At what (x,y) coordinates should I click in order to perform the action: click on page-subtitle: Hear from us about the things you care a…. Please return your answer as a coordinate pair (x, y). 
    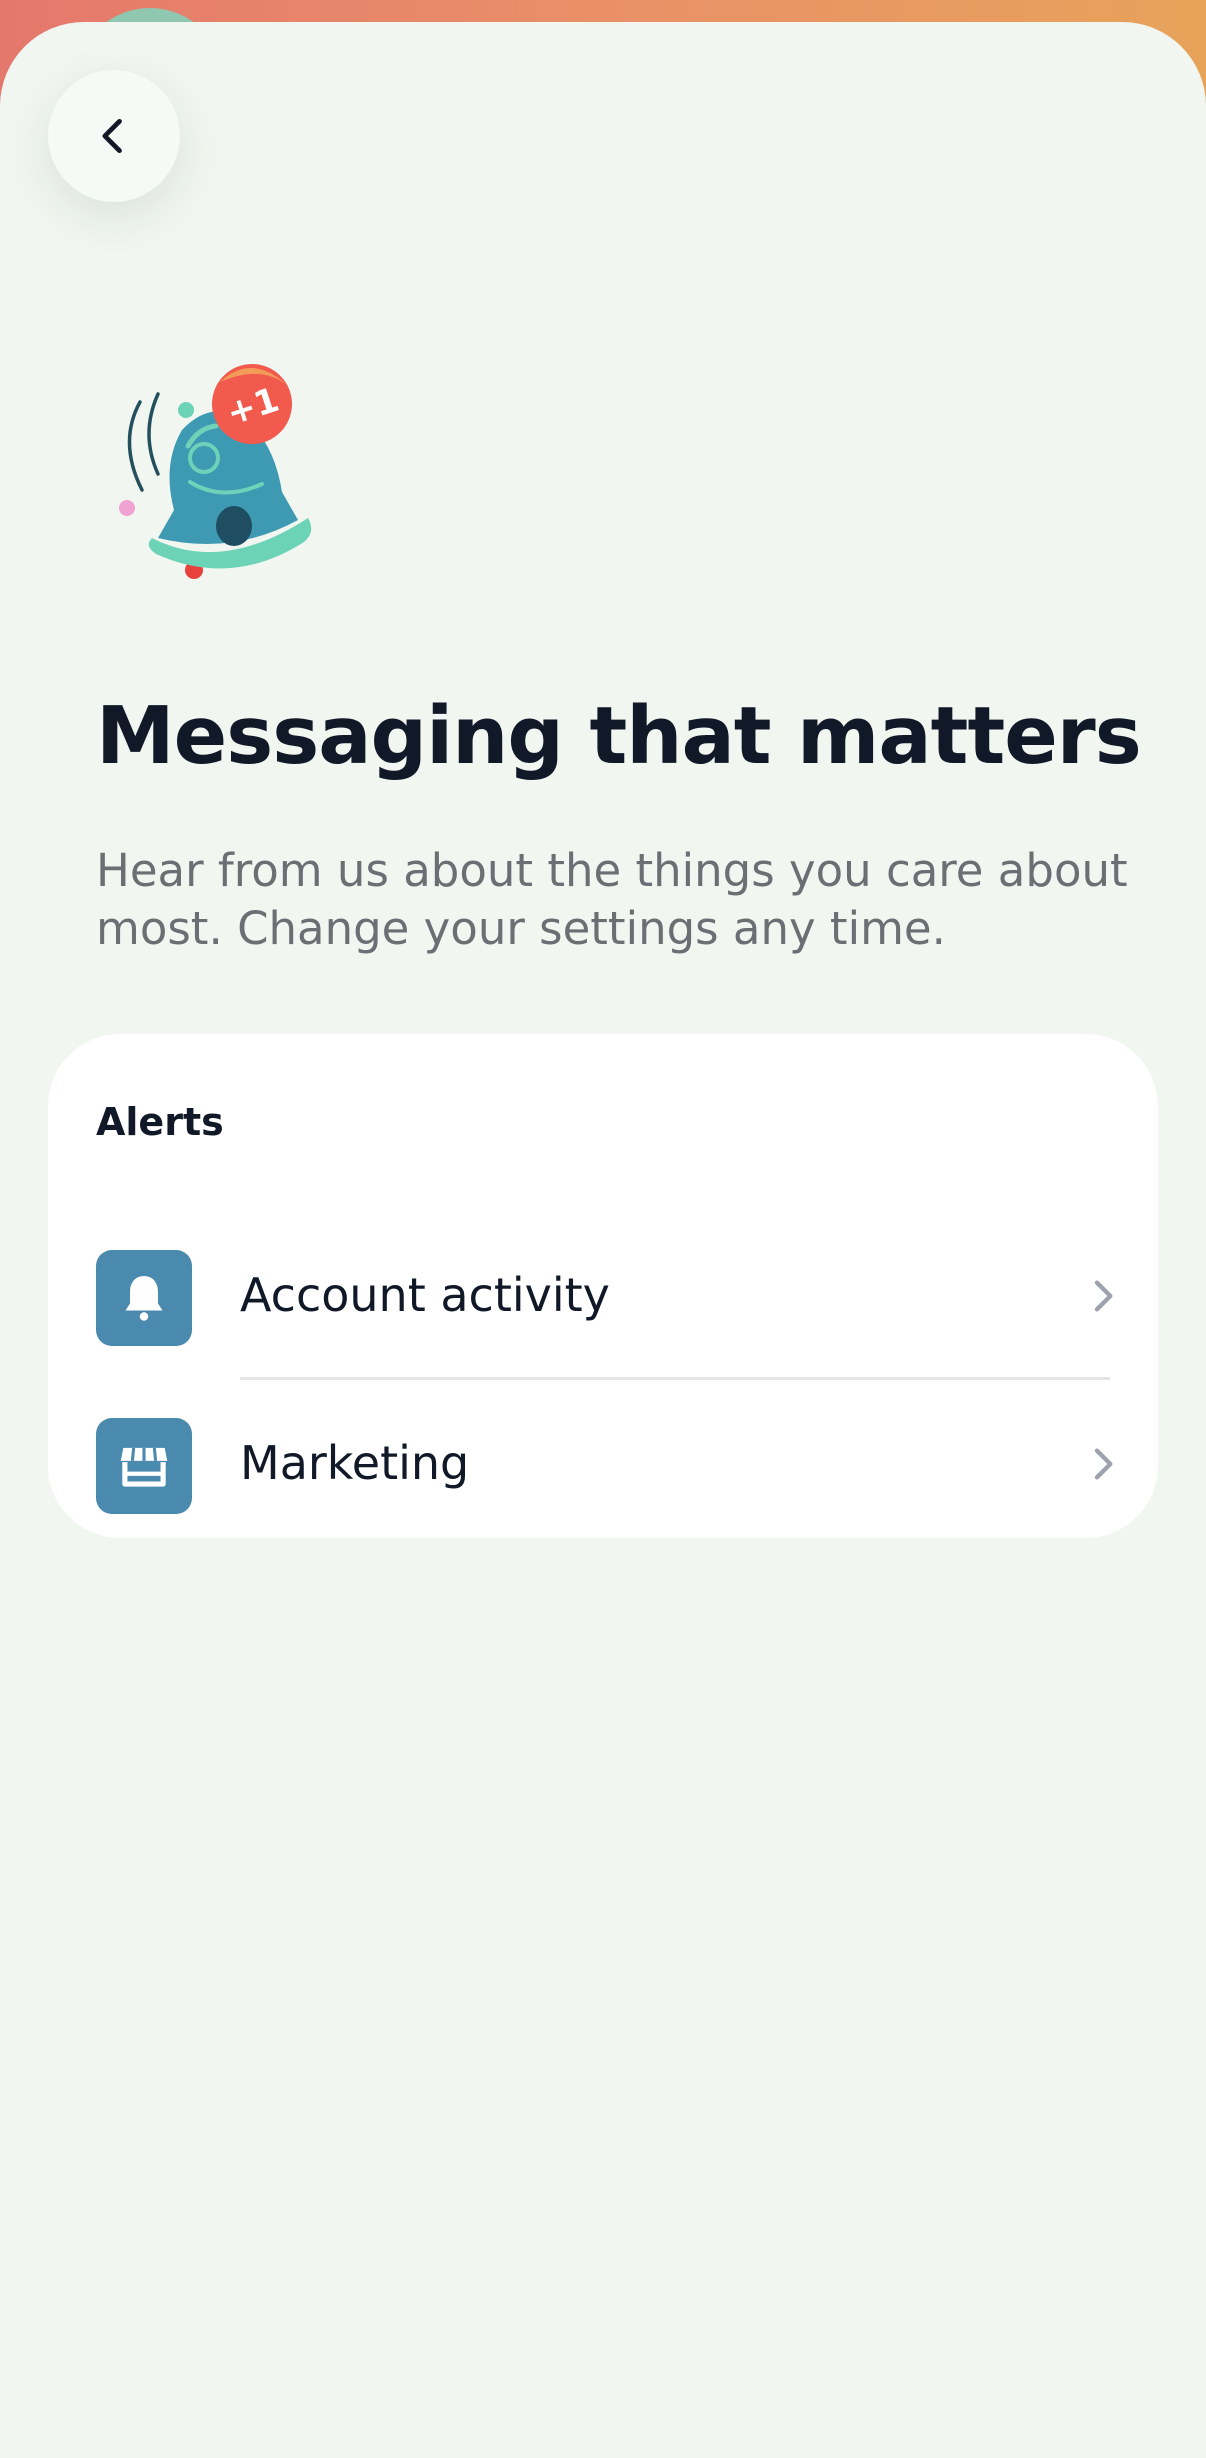
    Looking at the image, I should click on (612, 899).